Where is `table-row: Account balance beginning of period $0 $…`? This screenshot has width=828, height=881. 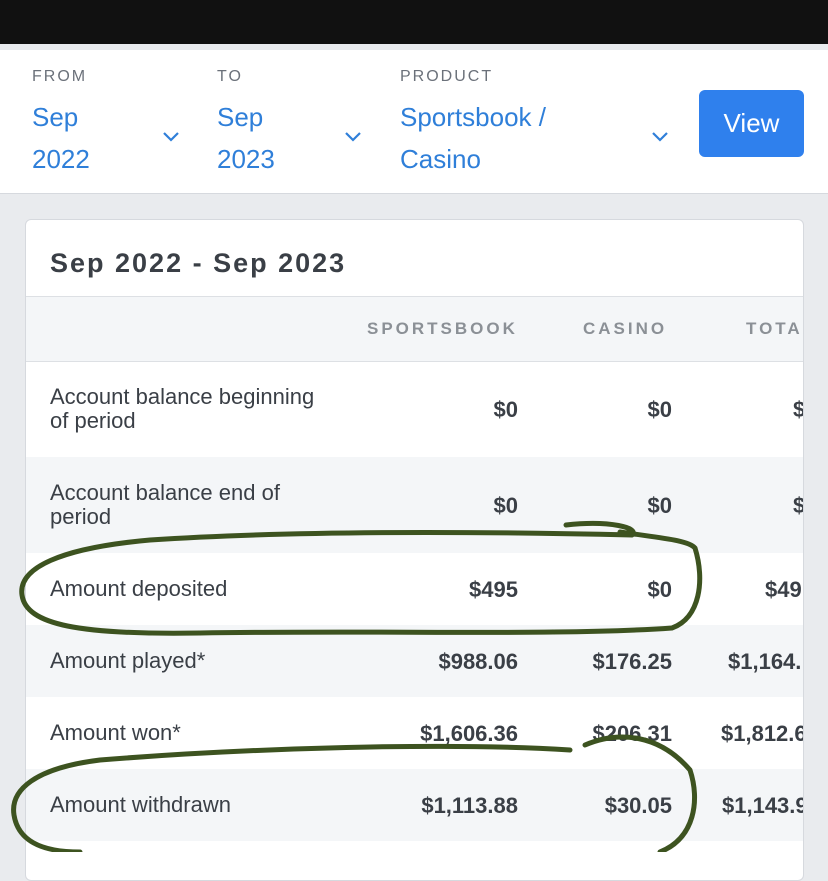 table-row: Account balance beginning of period $0 $… is located at coordinates (414, 409).